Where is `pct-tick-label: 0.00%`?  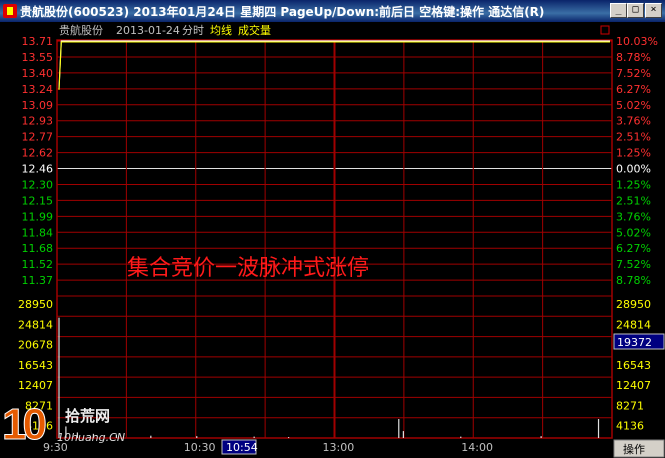 pct-tick-label: 0.00% is located at coordinates (633, 169).